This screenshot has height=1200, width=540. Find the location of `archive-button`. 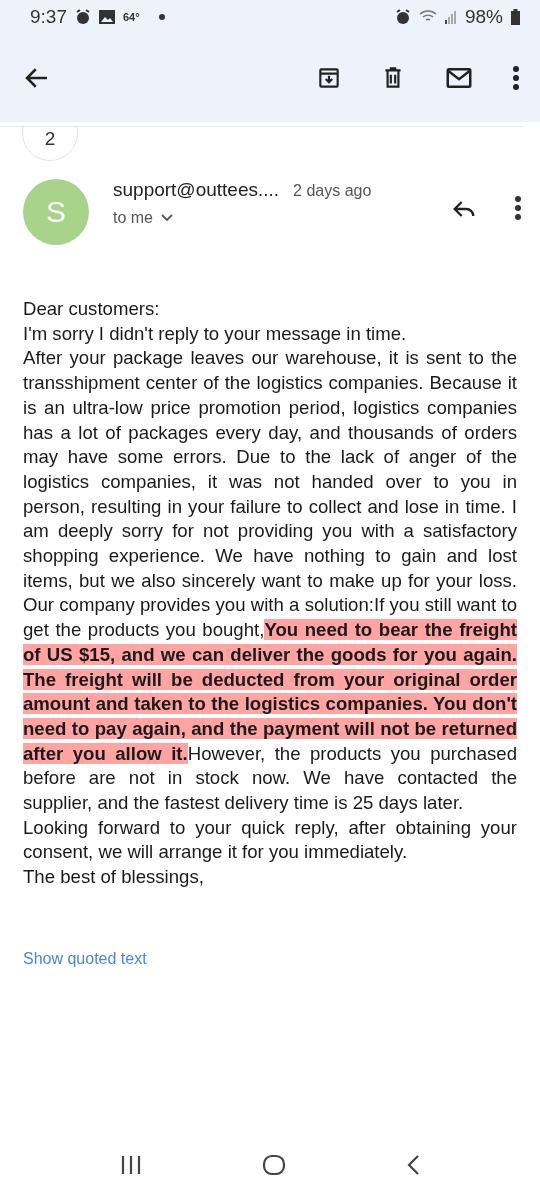

archive-button is located at coordinates (329, 78).